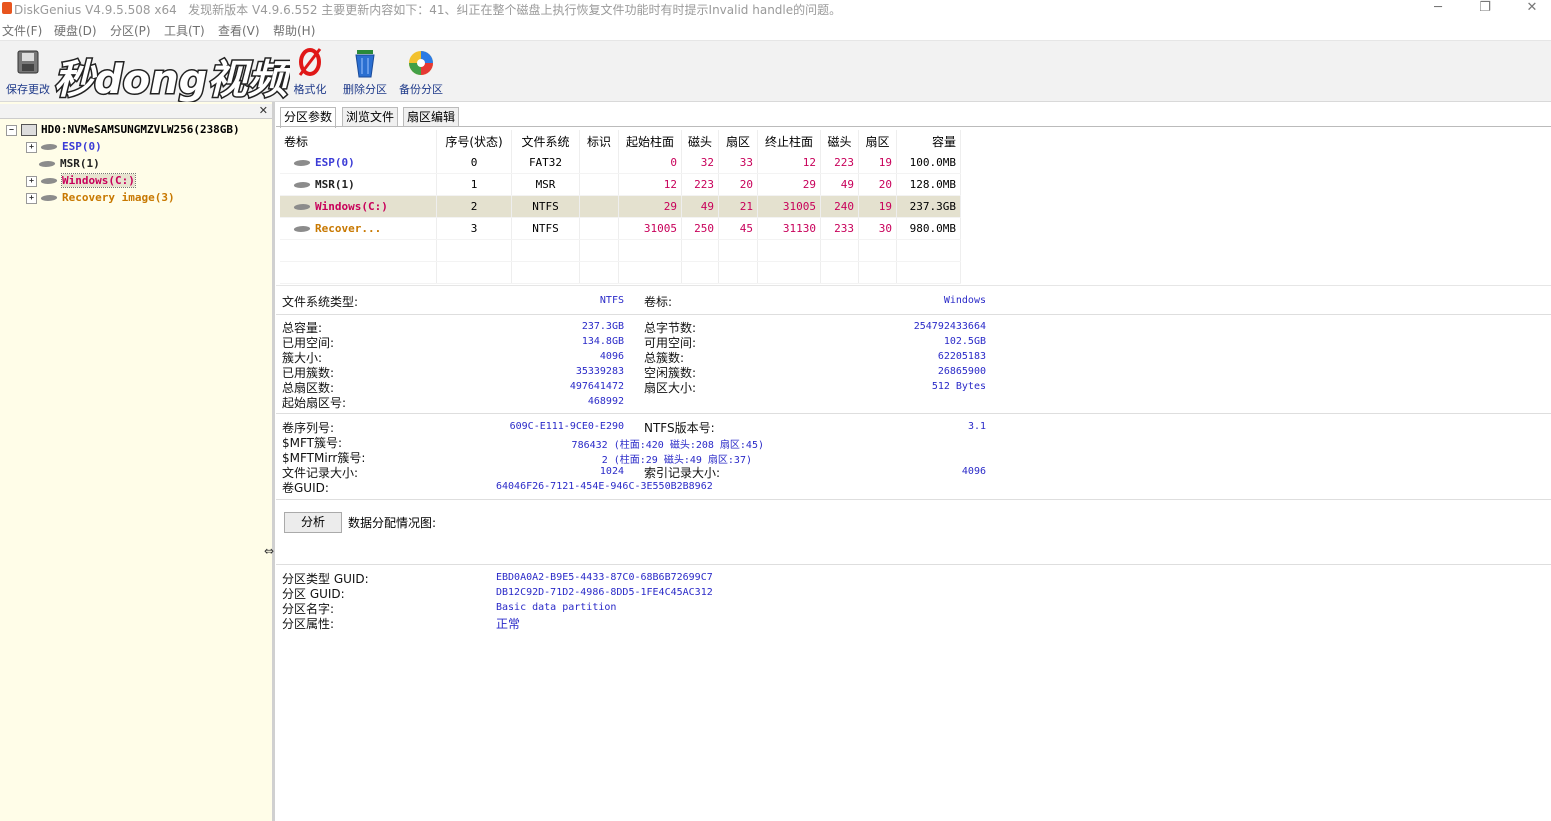  I want to click on tree-partition-esp: + ESP(0), so click(64, 147).